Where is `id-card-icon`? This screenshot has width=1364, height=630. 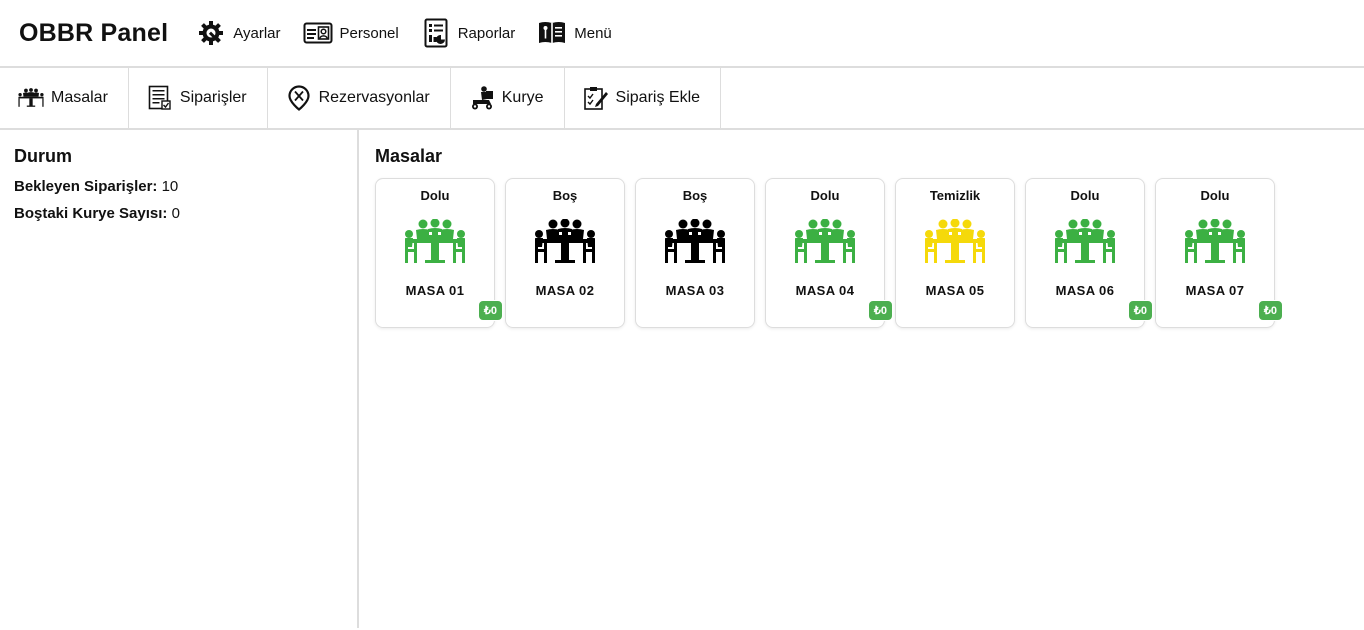
id-card-icon is located at coordinates (318, 33).